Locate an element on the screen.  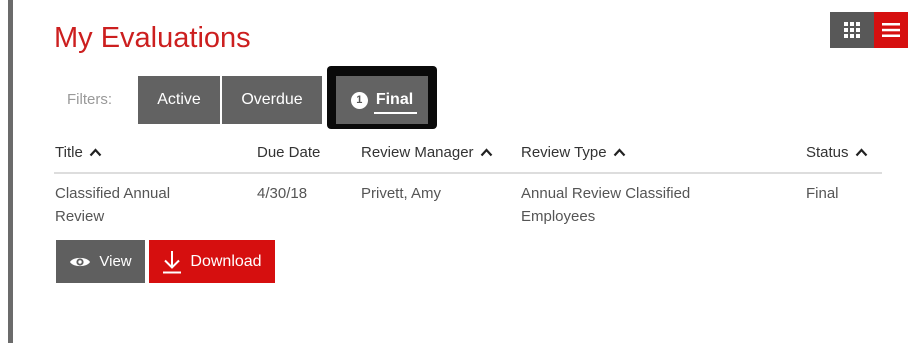
download-icon is located at coordinates (172, 261).